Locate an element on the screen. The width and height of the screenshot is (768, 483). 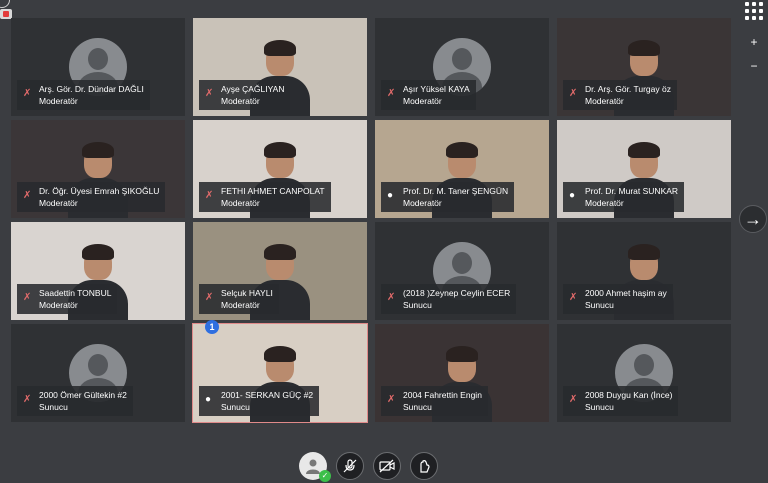
participant-tile: ✗ Ayşe ÇAĞLIYAN Moderatör is located at coordinates (280, 67).